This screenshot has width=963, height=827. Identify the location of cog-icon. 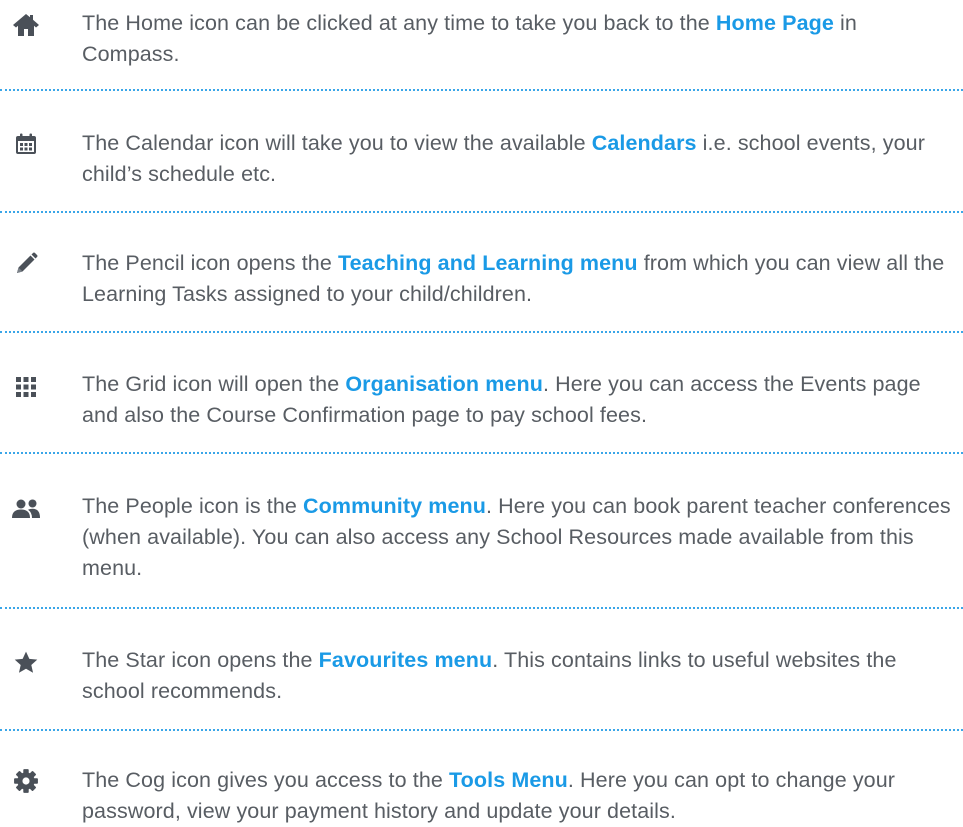
(26, 781).